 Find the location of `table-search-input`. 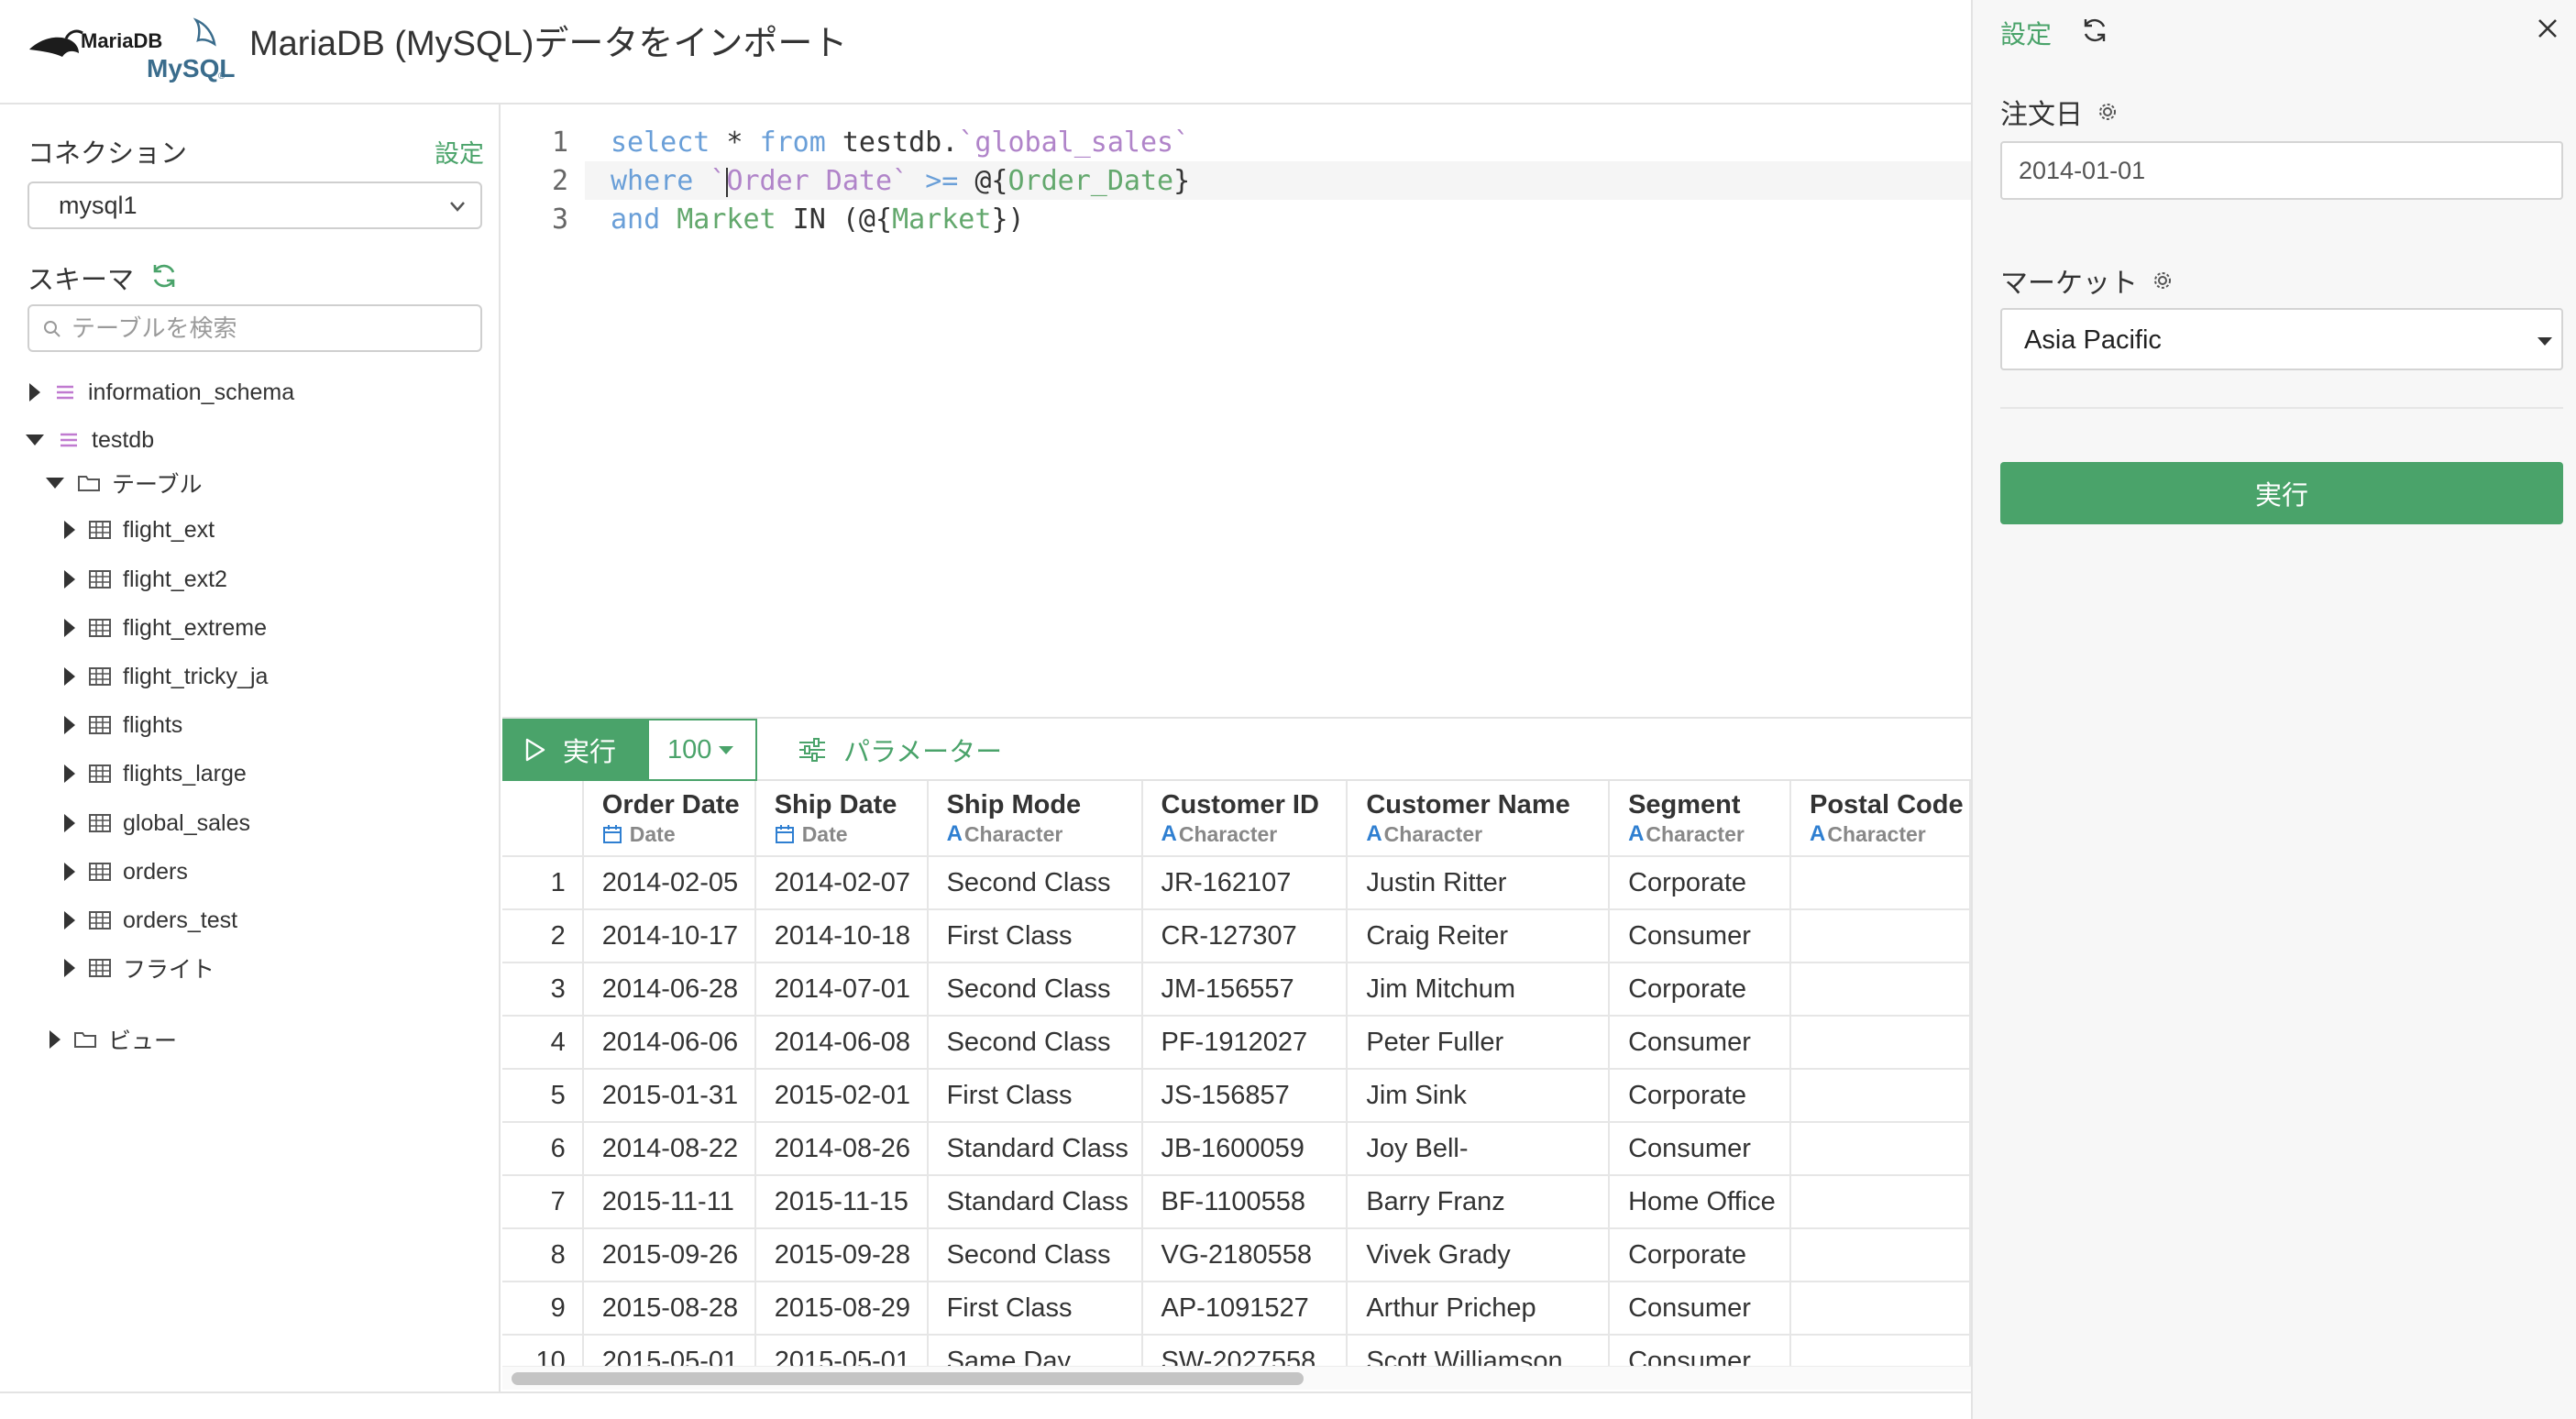

table-search-input is located at coordinates (267, 328).